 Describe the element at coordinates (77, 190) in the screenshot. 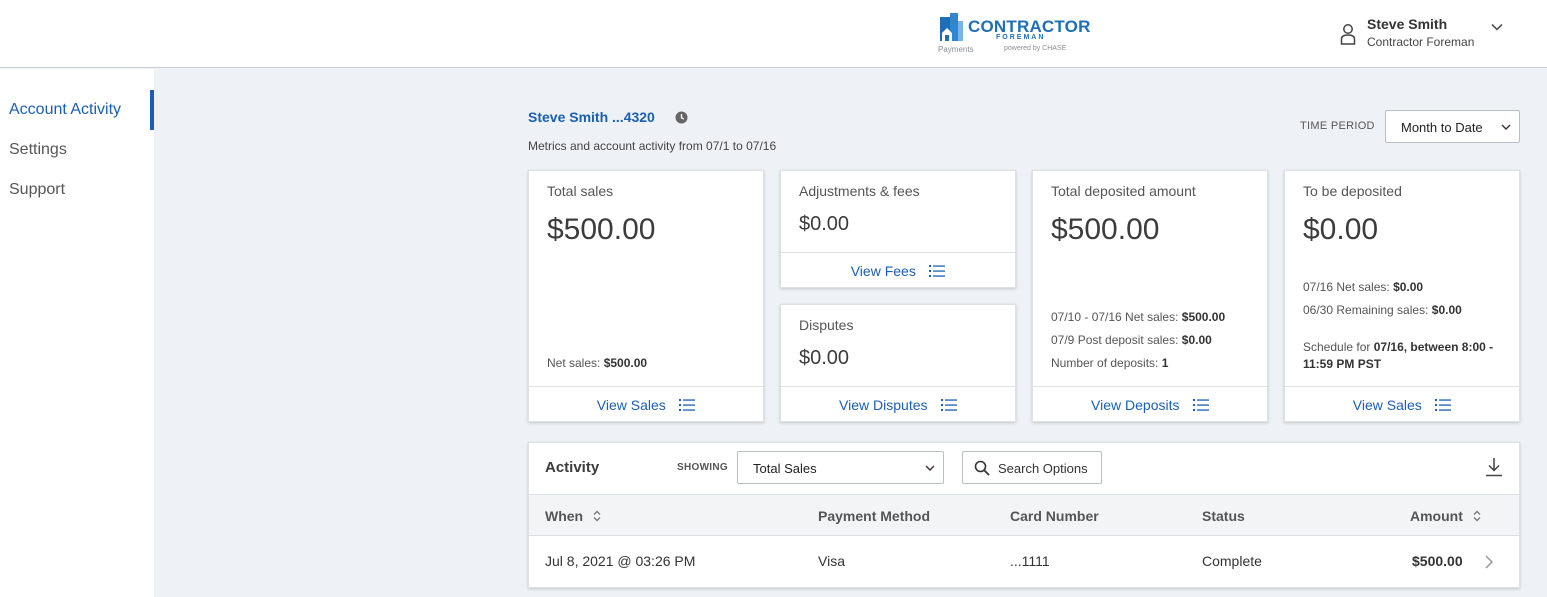

I see `sidebar-item-support: Support` at that location.